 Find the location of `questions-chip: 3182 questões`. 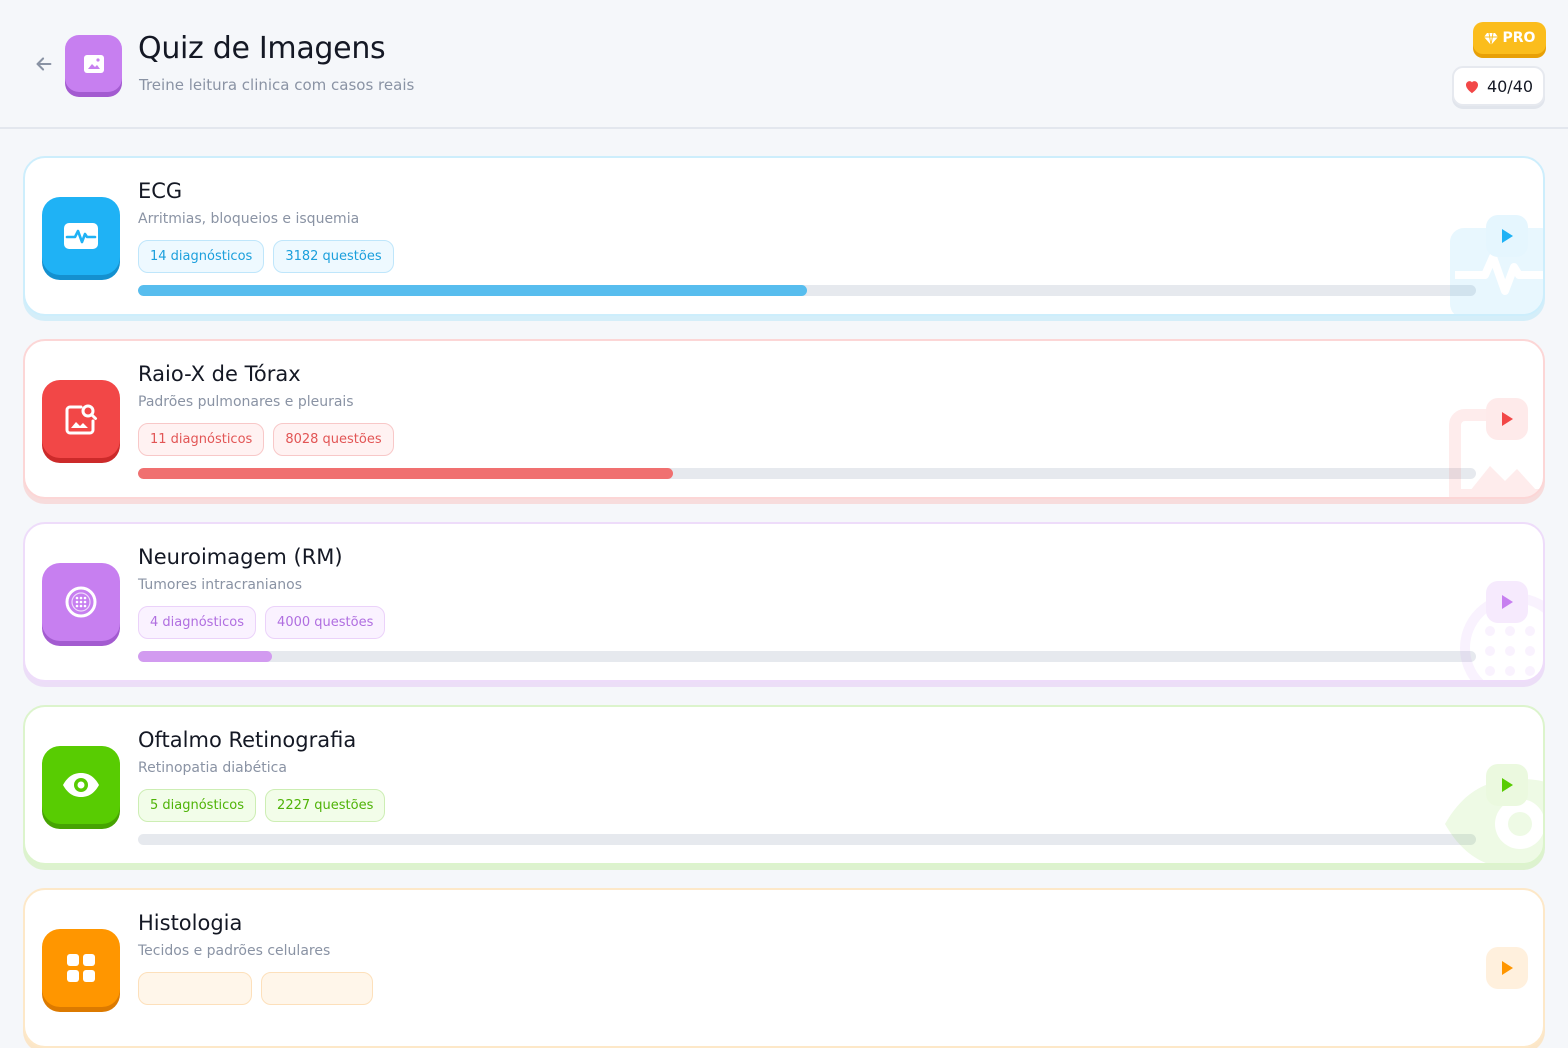

questions-chip: 3182 questões is located at coordinates (333, 256).